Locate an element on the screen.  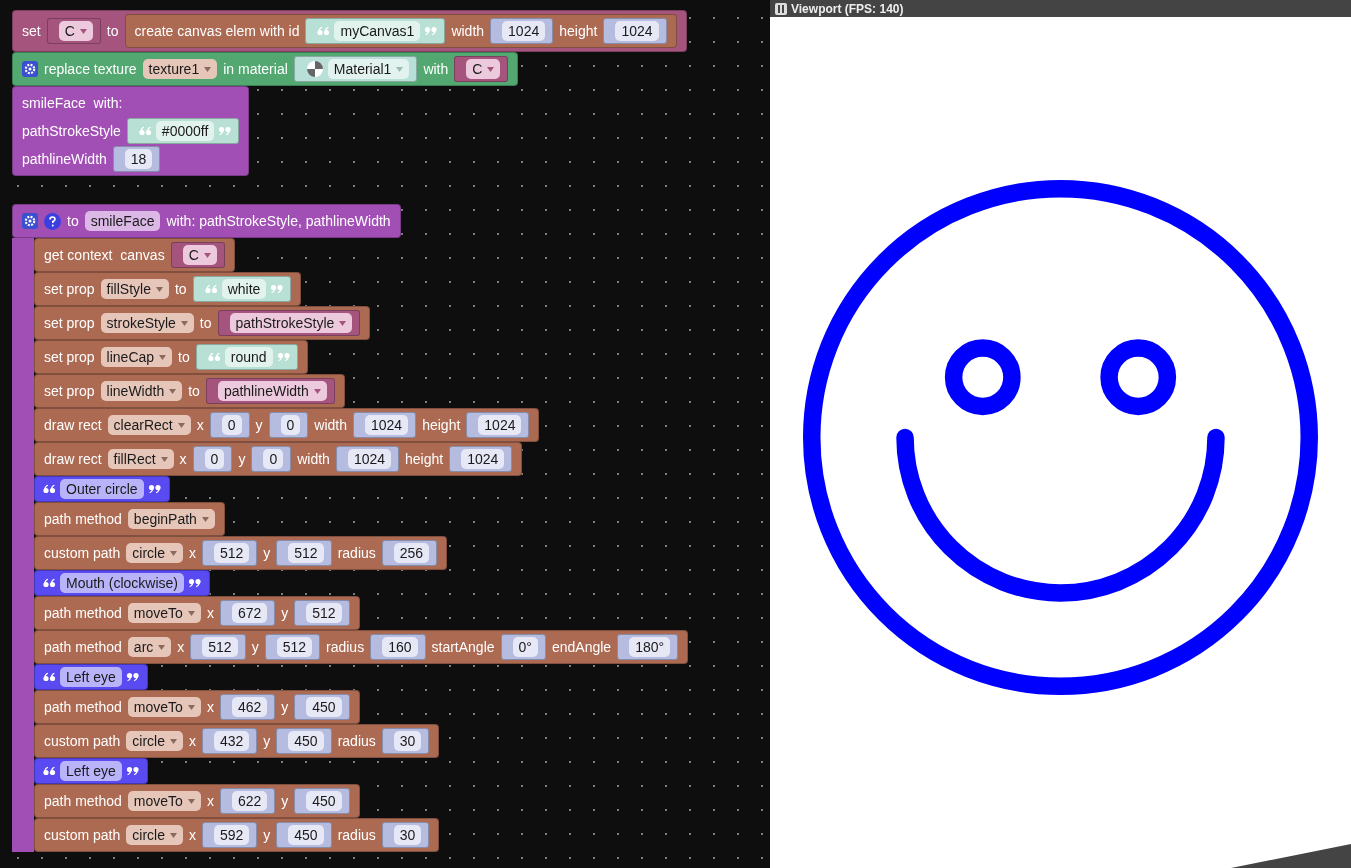
canvas-block: custom path circle x 432 y 450 radius 30 is located at coordinates (237, 741).